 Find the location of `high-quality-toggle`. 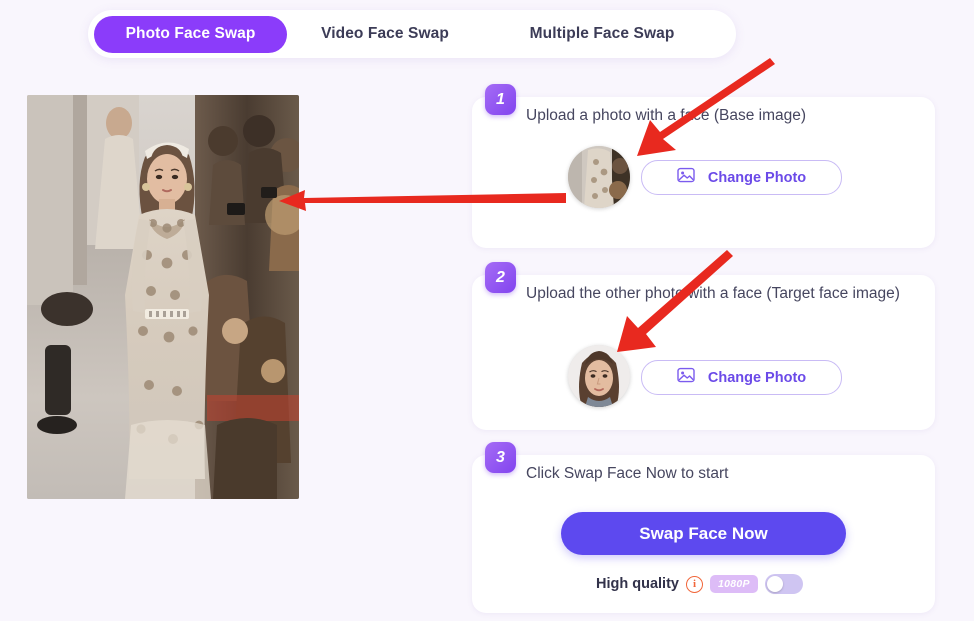

high-quality-toggle is located at coordinates (783, 584).